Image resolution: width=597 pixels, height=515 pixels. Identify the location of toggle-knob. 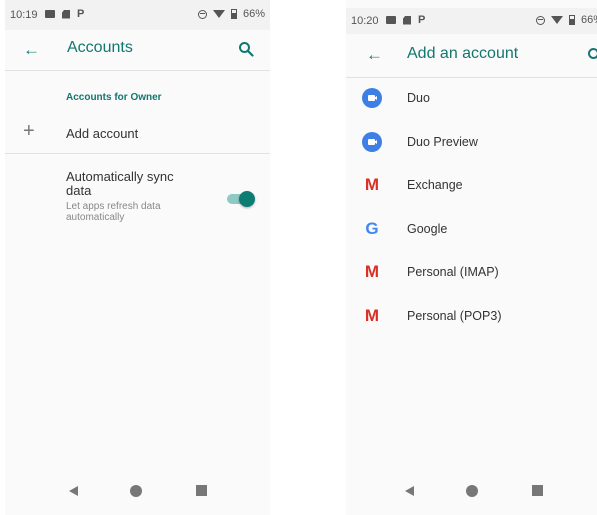
(247, 199).